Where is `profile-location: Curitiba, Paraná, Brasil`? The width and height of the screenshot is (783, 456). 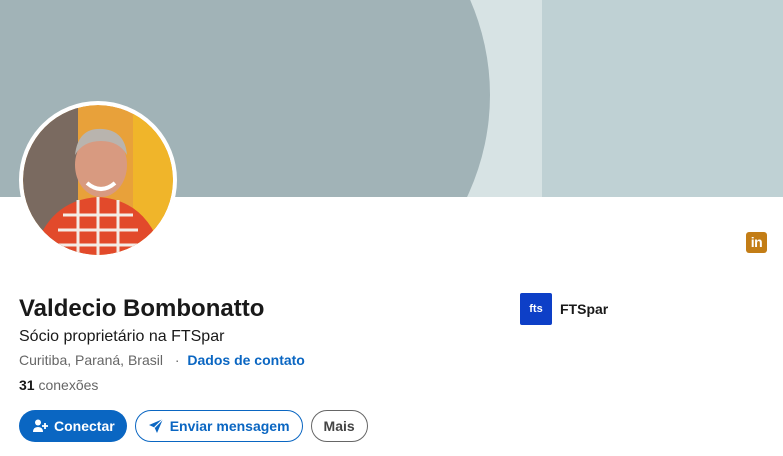 profile-location: Curitiba, Paraná, Brasil is located at coordinates (91, 360).